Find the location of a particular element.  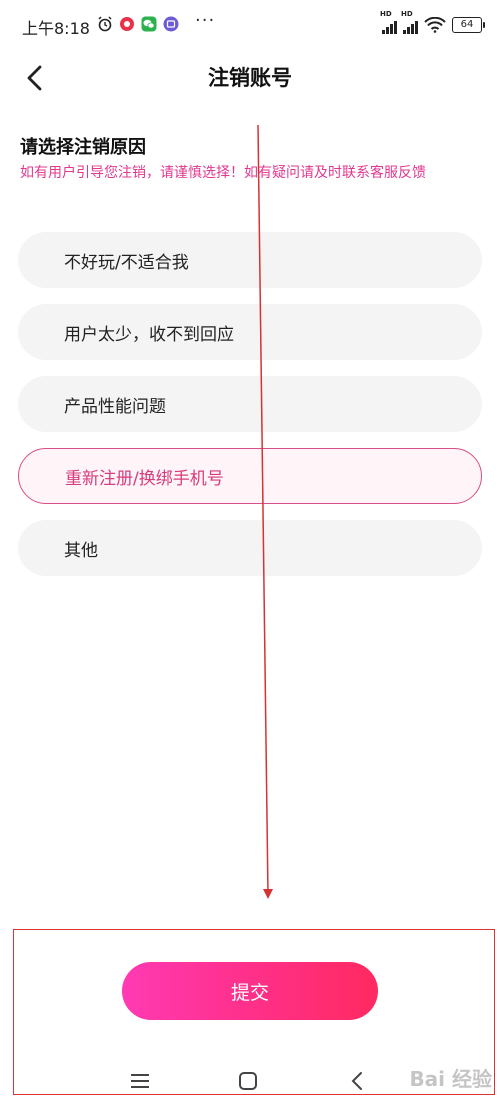

home-square-icon is located at coordinates (248, 1081).